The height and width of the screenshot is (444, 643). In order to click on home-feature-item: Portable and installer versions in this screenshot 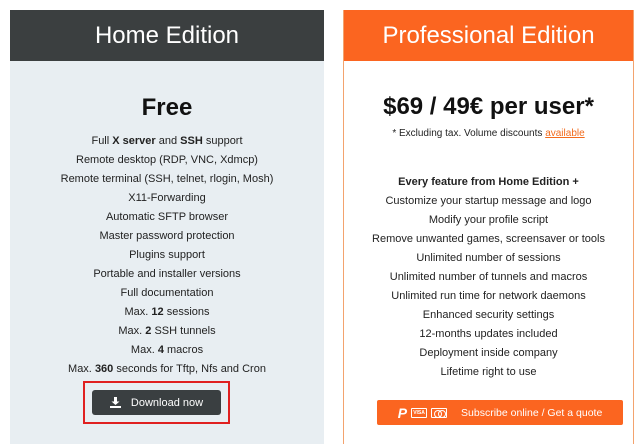, I will do `click(167, 274)`.